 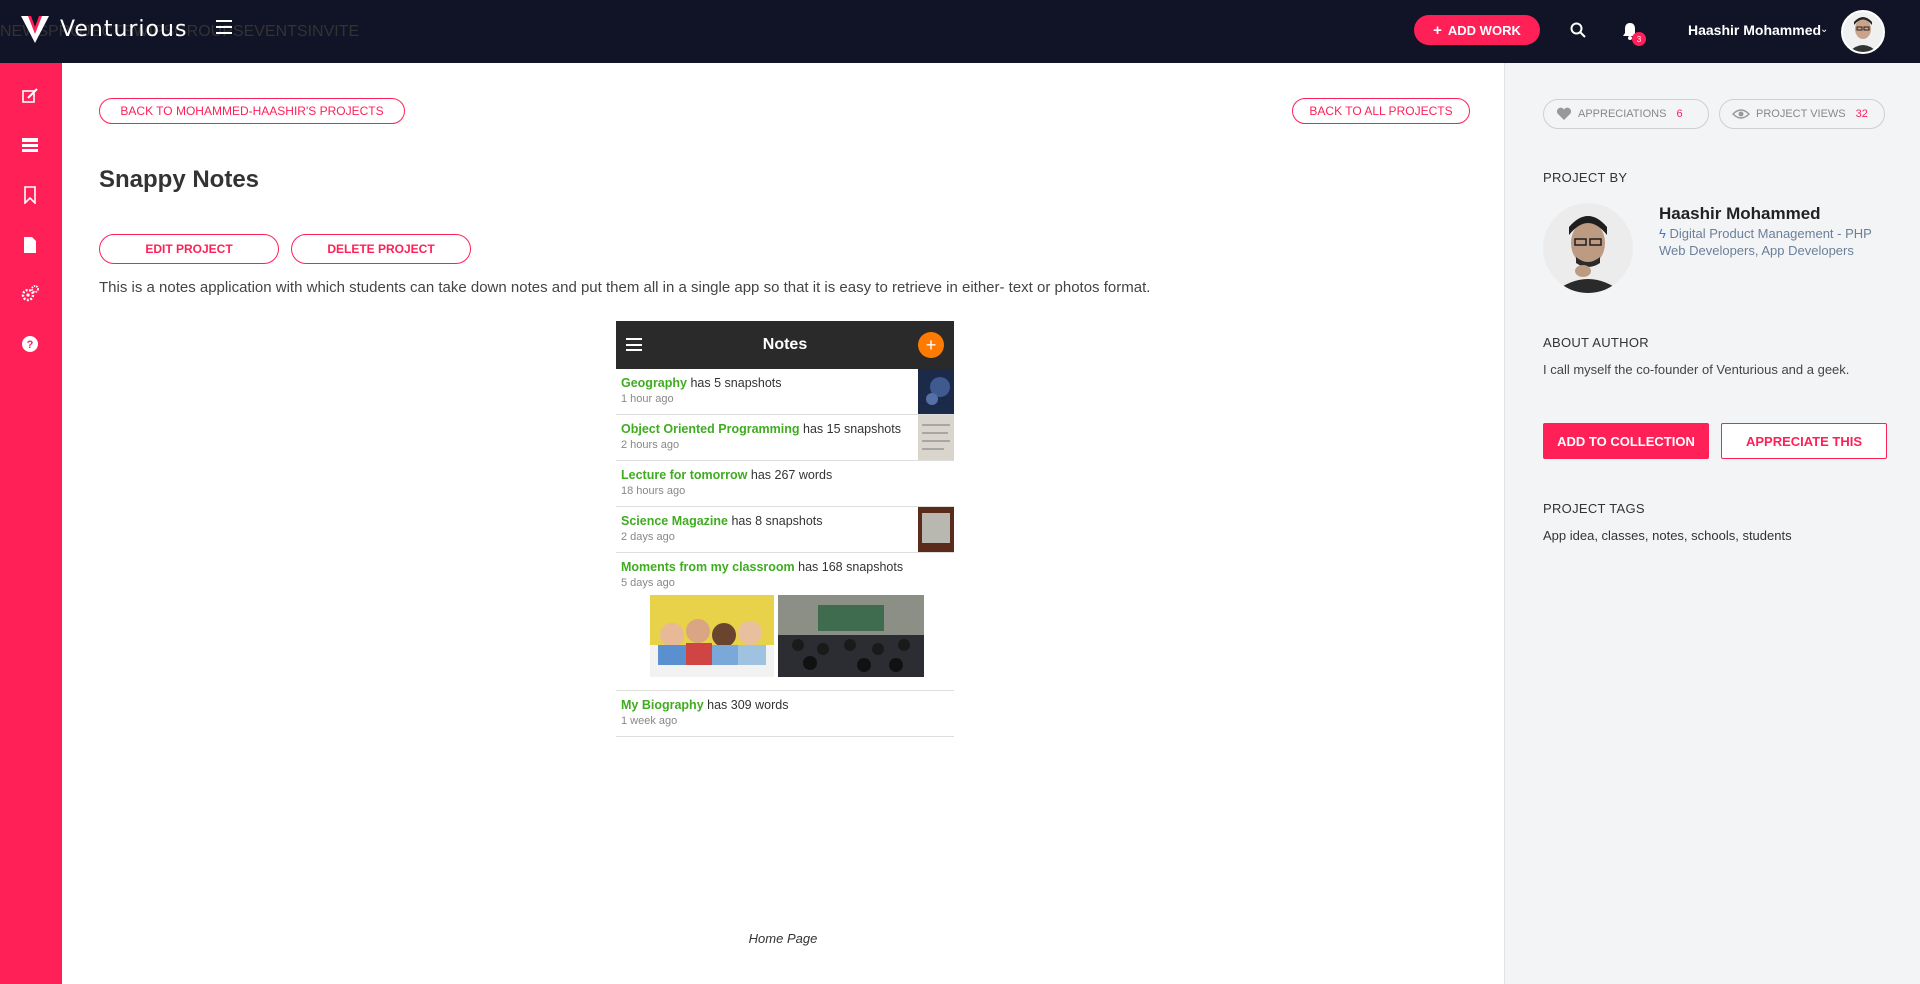 I want to click on note-photos, so click(x=787, y=636).